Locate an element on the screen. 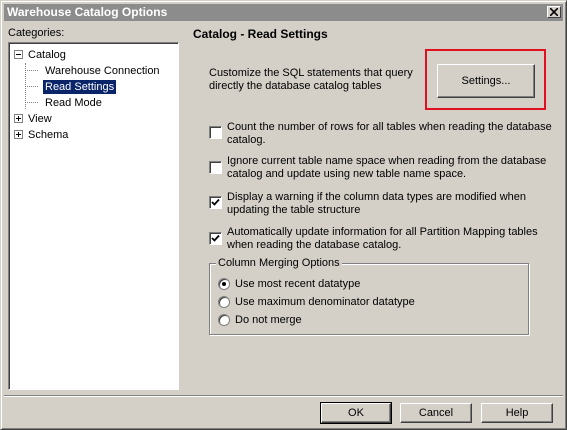  window-title: Warehouse Catalog Options is located at coordinates (87, 12).